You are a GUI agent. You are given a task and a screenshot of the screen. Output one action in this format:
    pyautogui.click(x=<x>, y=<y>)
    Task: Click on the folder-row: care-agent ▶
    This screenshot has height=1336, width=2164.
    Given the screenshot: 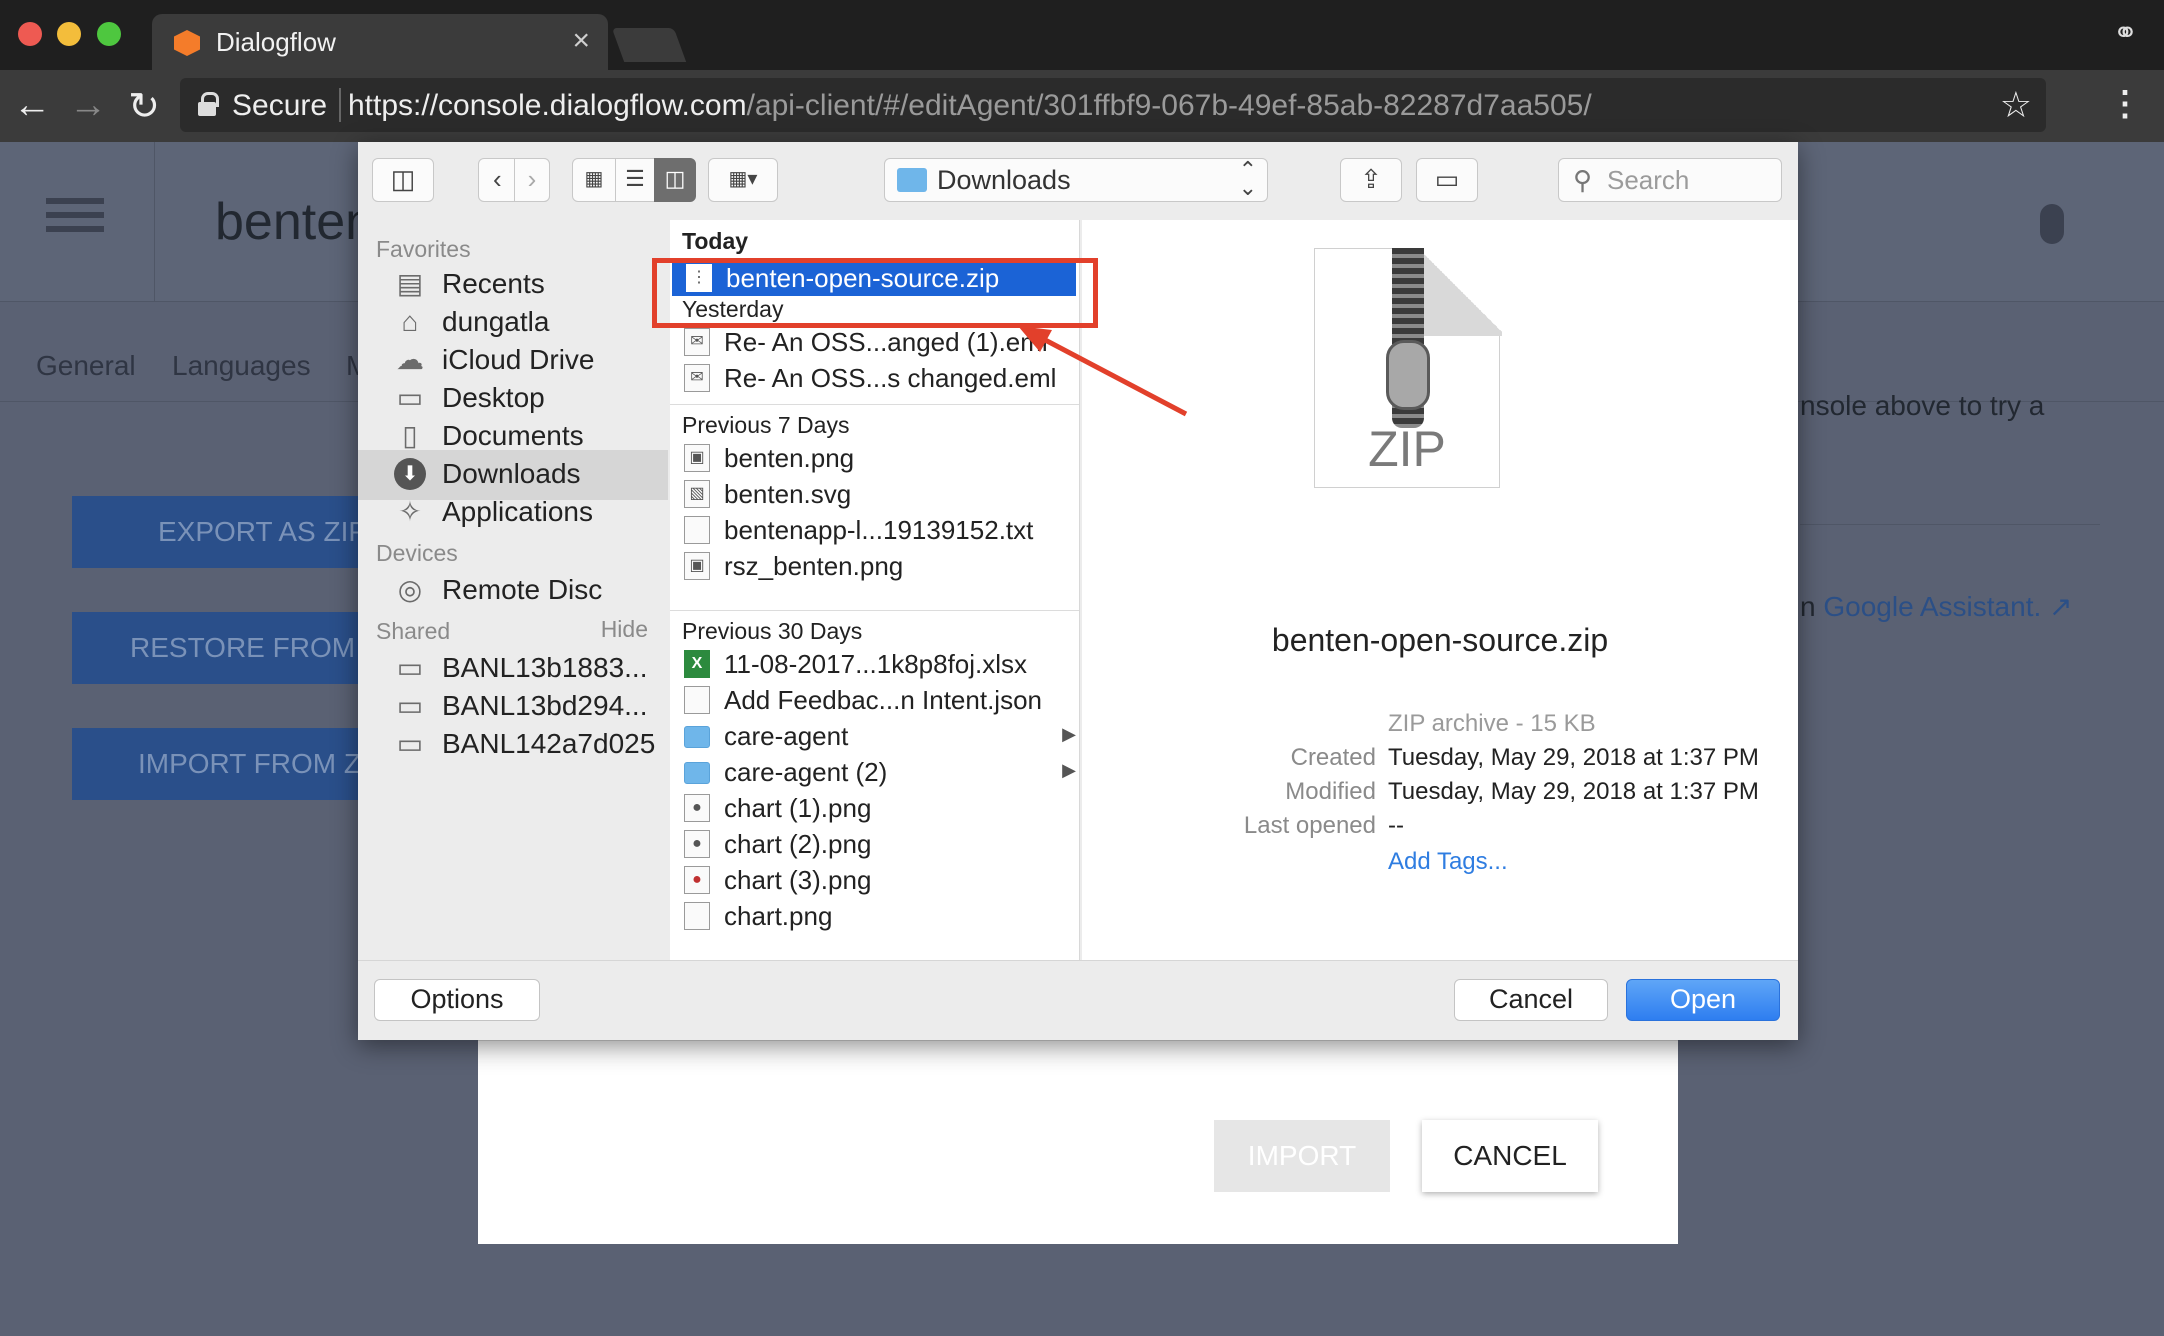 What is the action you would take?
    pyautogui.click(x=874, y=736)
    